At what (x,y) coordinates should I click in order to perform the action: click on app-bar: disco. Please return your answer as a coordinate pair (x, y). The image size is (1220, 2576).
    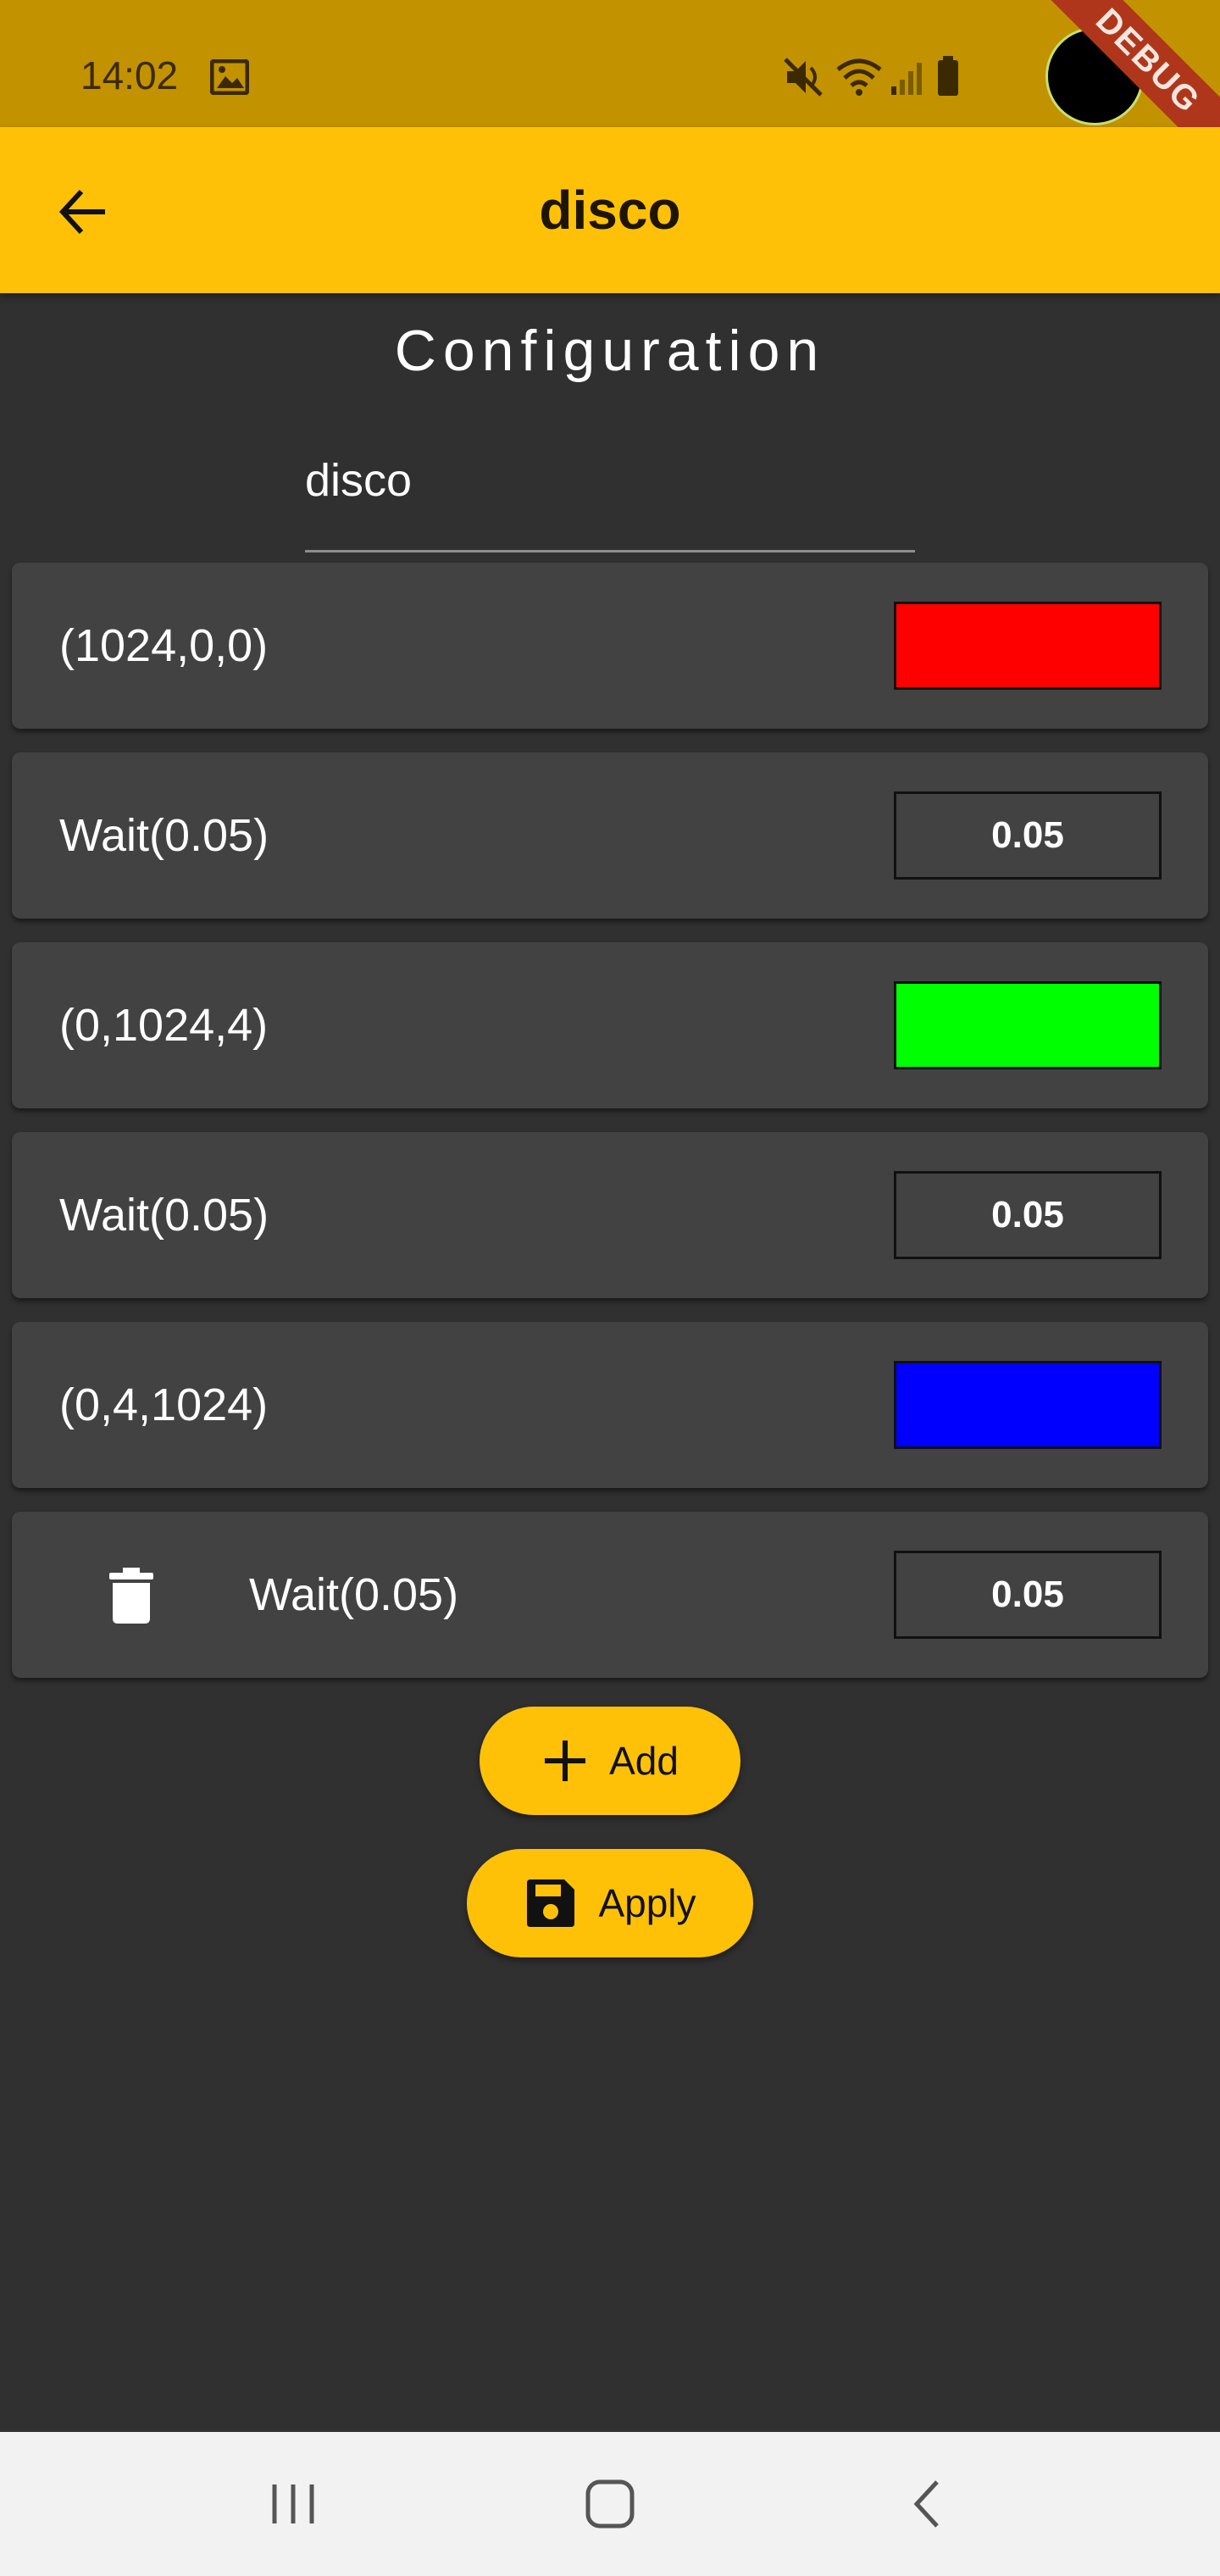
    Looking at the image, I should click on (610, 210).